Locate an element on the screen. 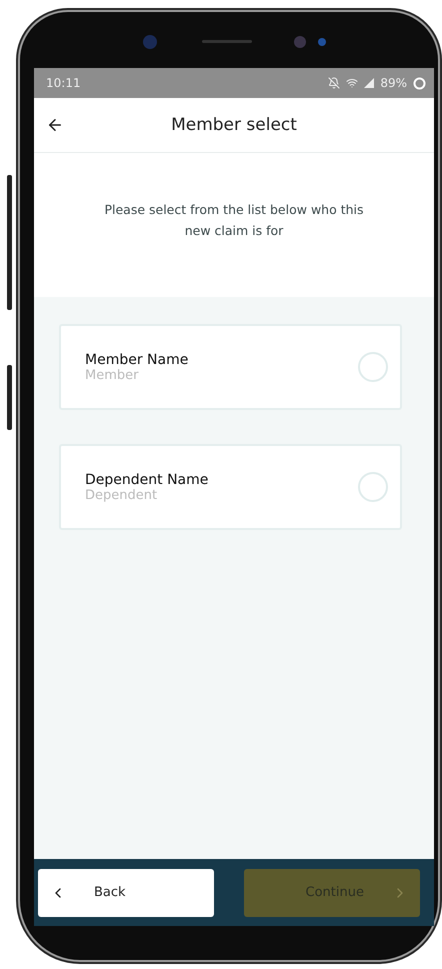 This screenshot has height=969, width=442. member-role: Dependent is located at coordinates (121, 495).